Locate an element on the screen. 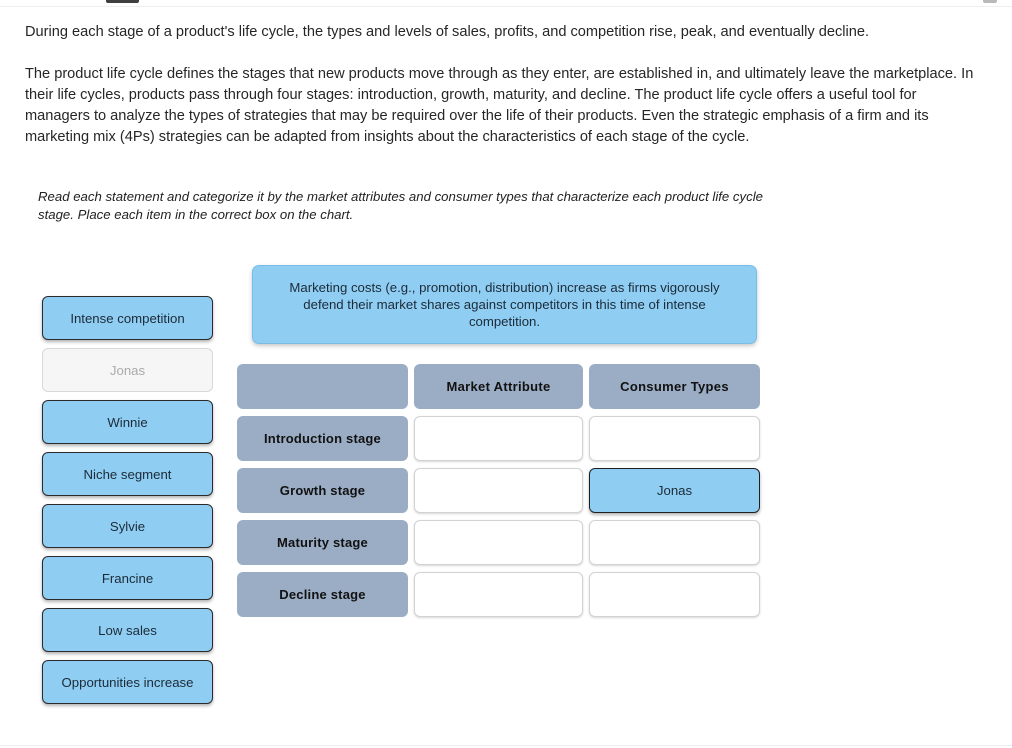 The image size is (1012, 748). dropzone-decline-consumer-types is located at coordinates (674, 594).